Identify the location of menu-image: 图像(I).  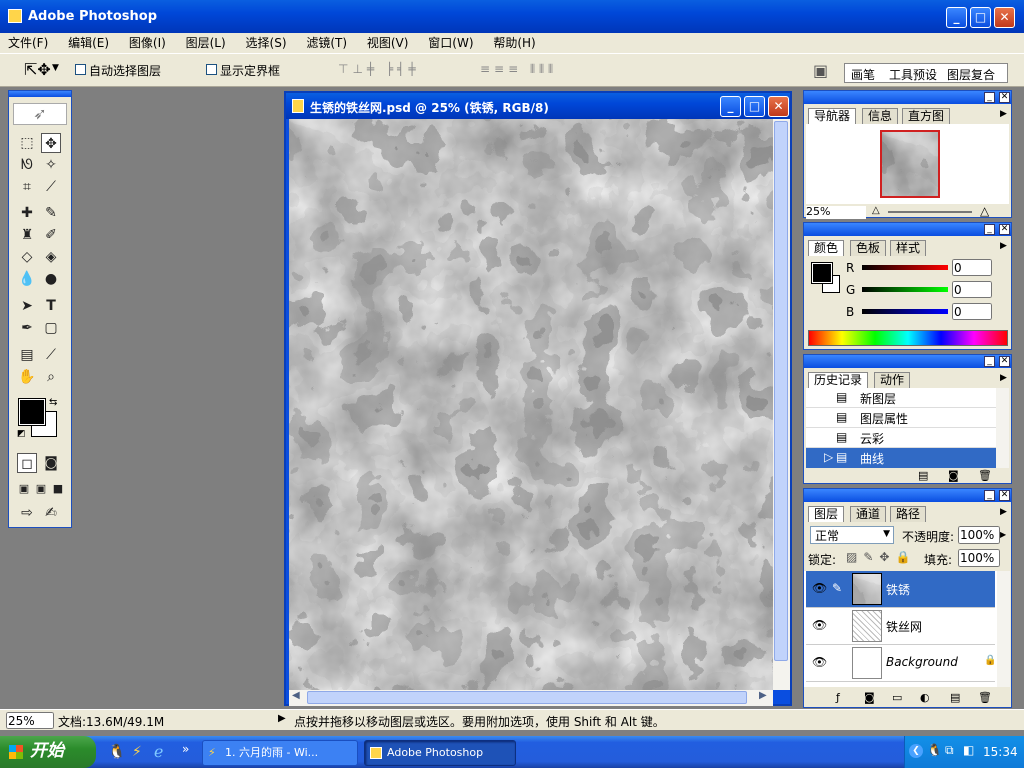
(147, 43).